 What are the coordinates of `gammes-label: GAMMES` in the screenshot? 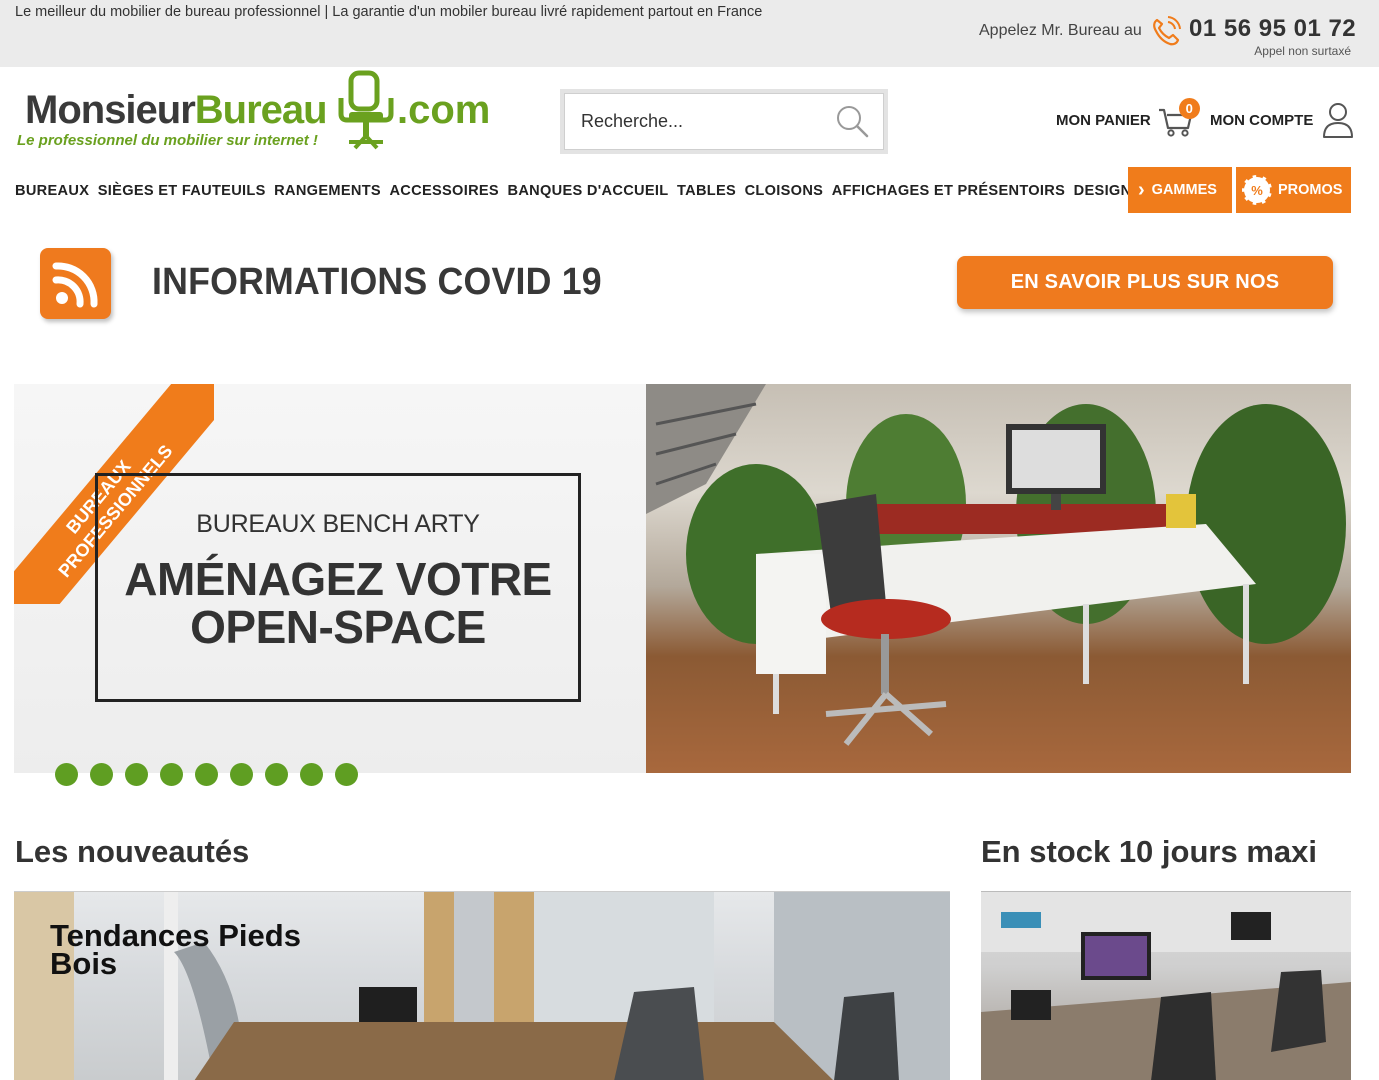 It's located at (1184, 190).